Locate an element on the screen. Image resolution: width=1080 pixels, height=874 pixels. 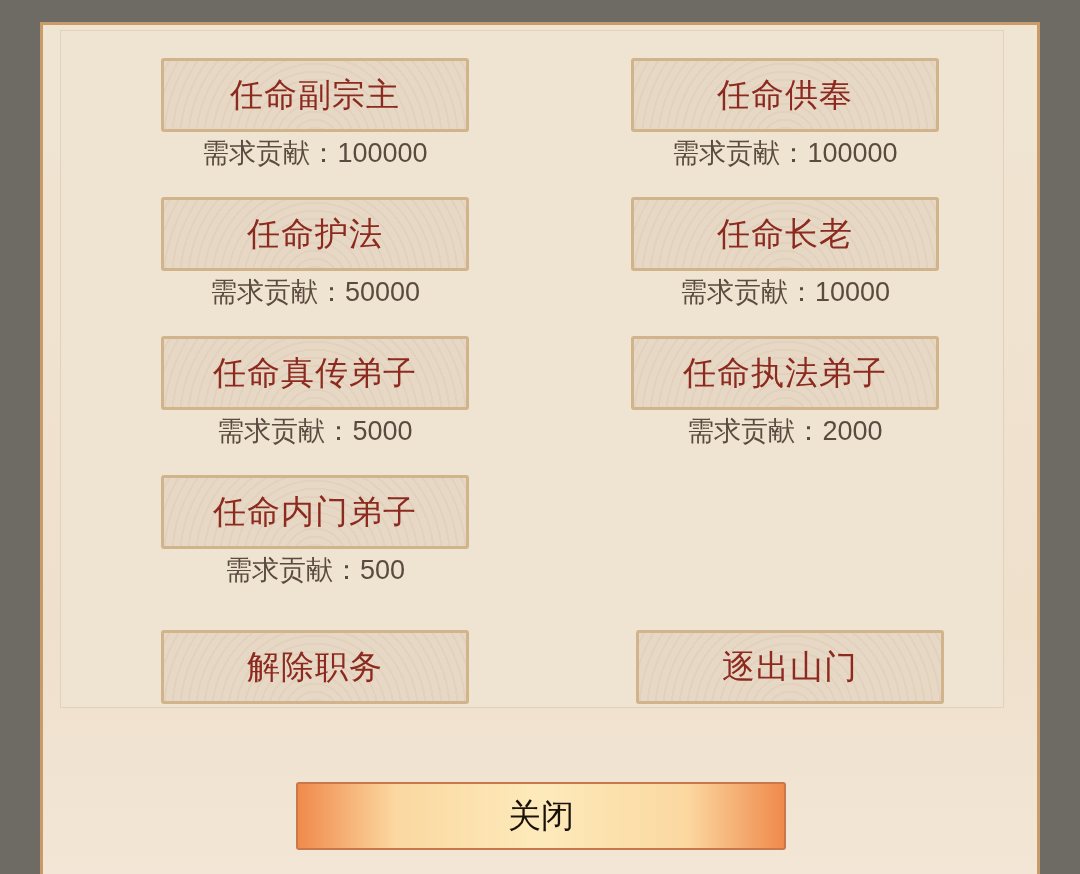
appoint-button: 任命护法 is located at coordinates (315, 234).